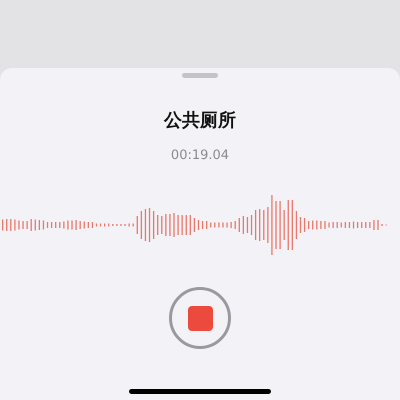  What do you see at coordinates (200, 156) in the screenshot?
I see `elapsed-time: 00:19.04` at bounding box center [200, 156].